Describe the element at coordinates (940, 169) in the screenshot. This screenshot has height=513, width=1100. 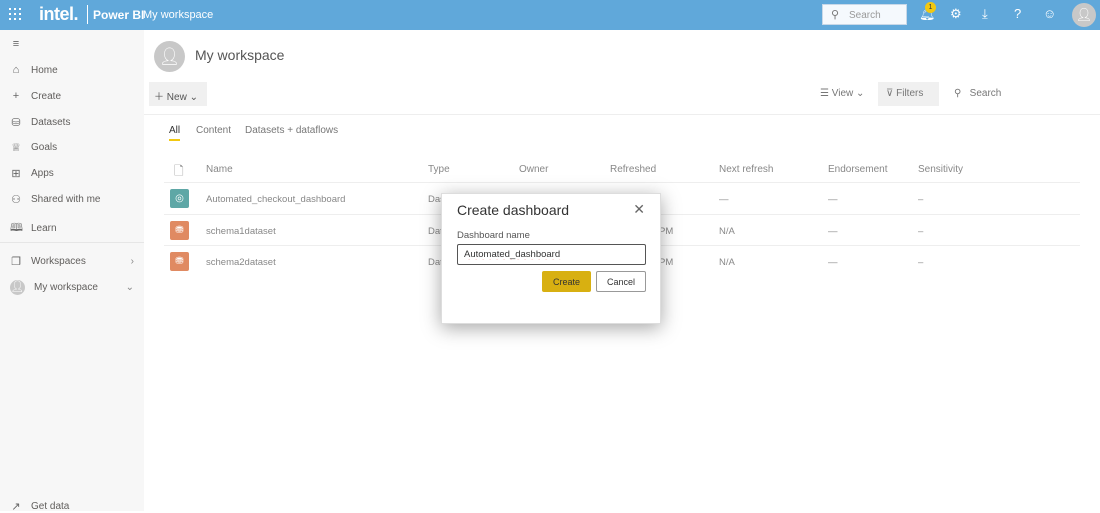
I see `column-header-sensitivity: Sensitivity` at that location.